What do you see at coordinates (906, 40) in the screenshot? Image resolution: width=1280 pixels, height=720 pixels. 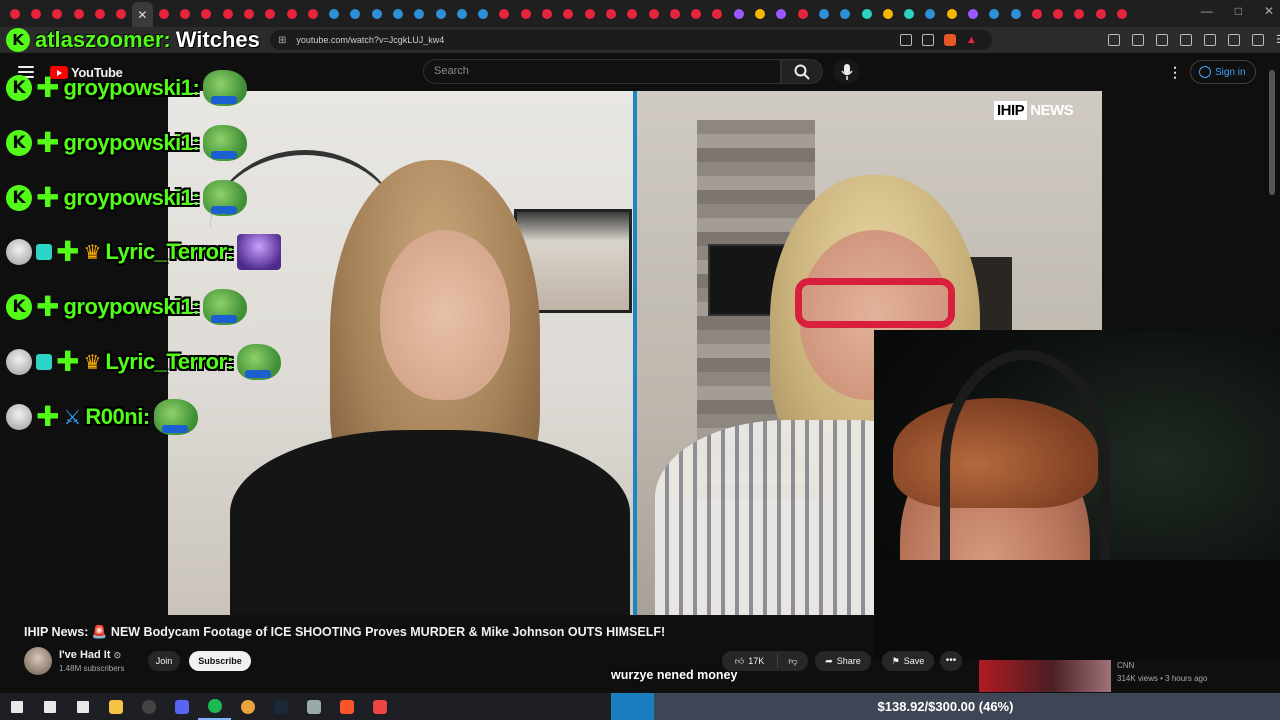 I see `cast-icon` at bounding box center [906, 40].